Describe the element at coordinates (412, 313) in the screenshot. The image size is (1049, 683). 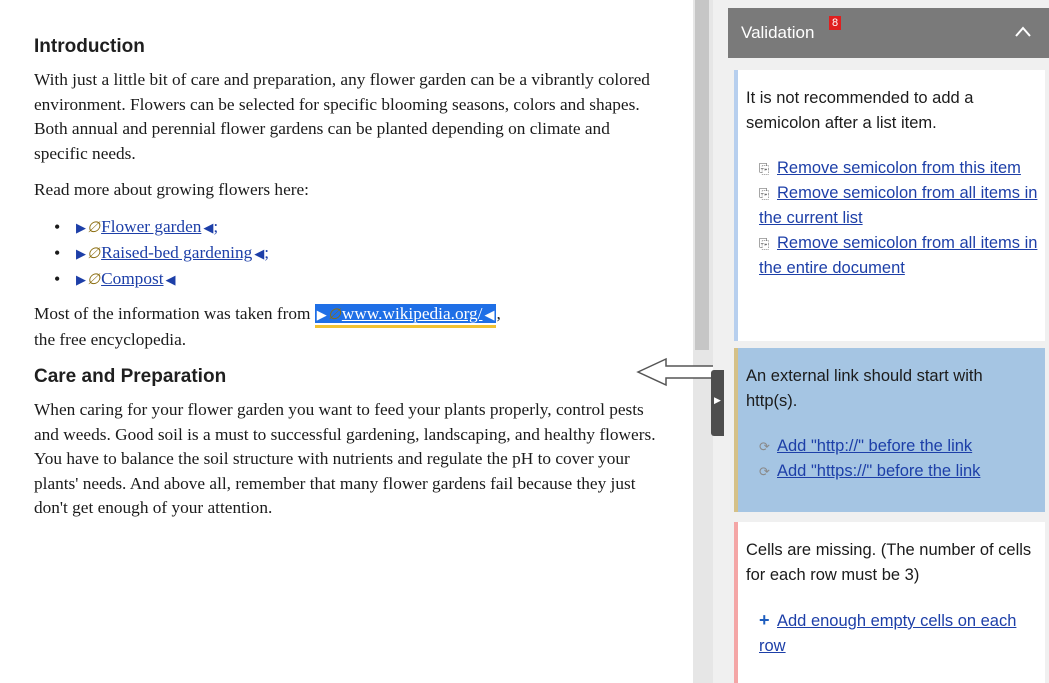
I see `link-wikipedia: www.wikipedia.org/` at that location.